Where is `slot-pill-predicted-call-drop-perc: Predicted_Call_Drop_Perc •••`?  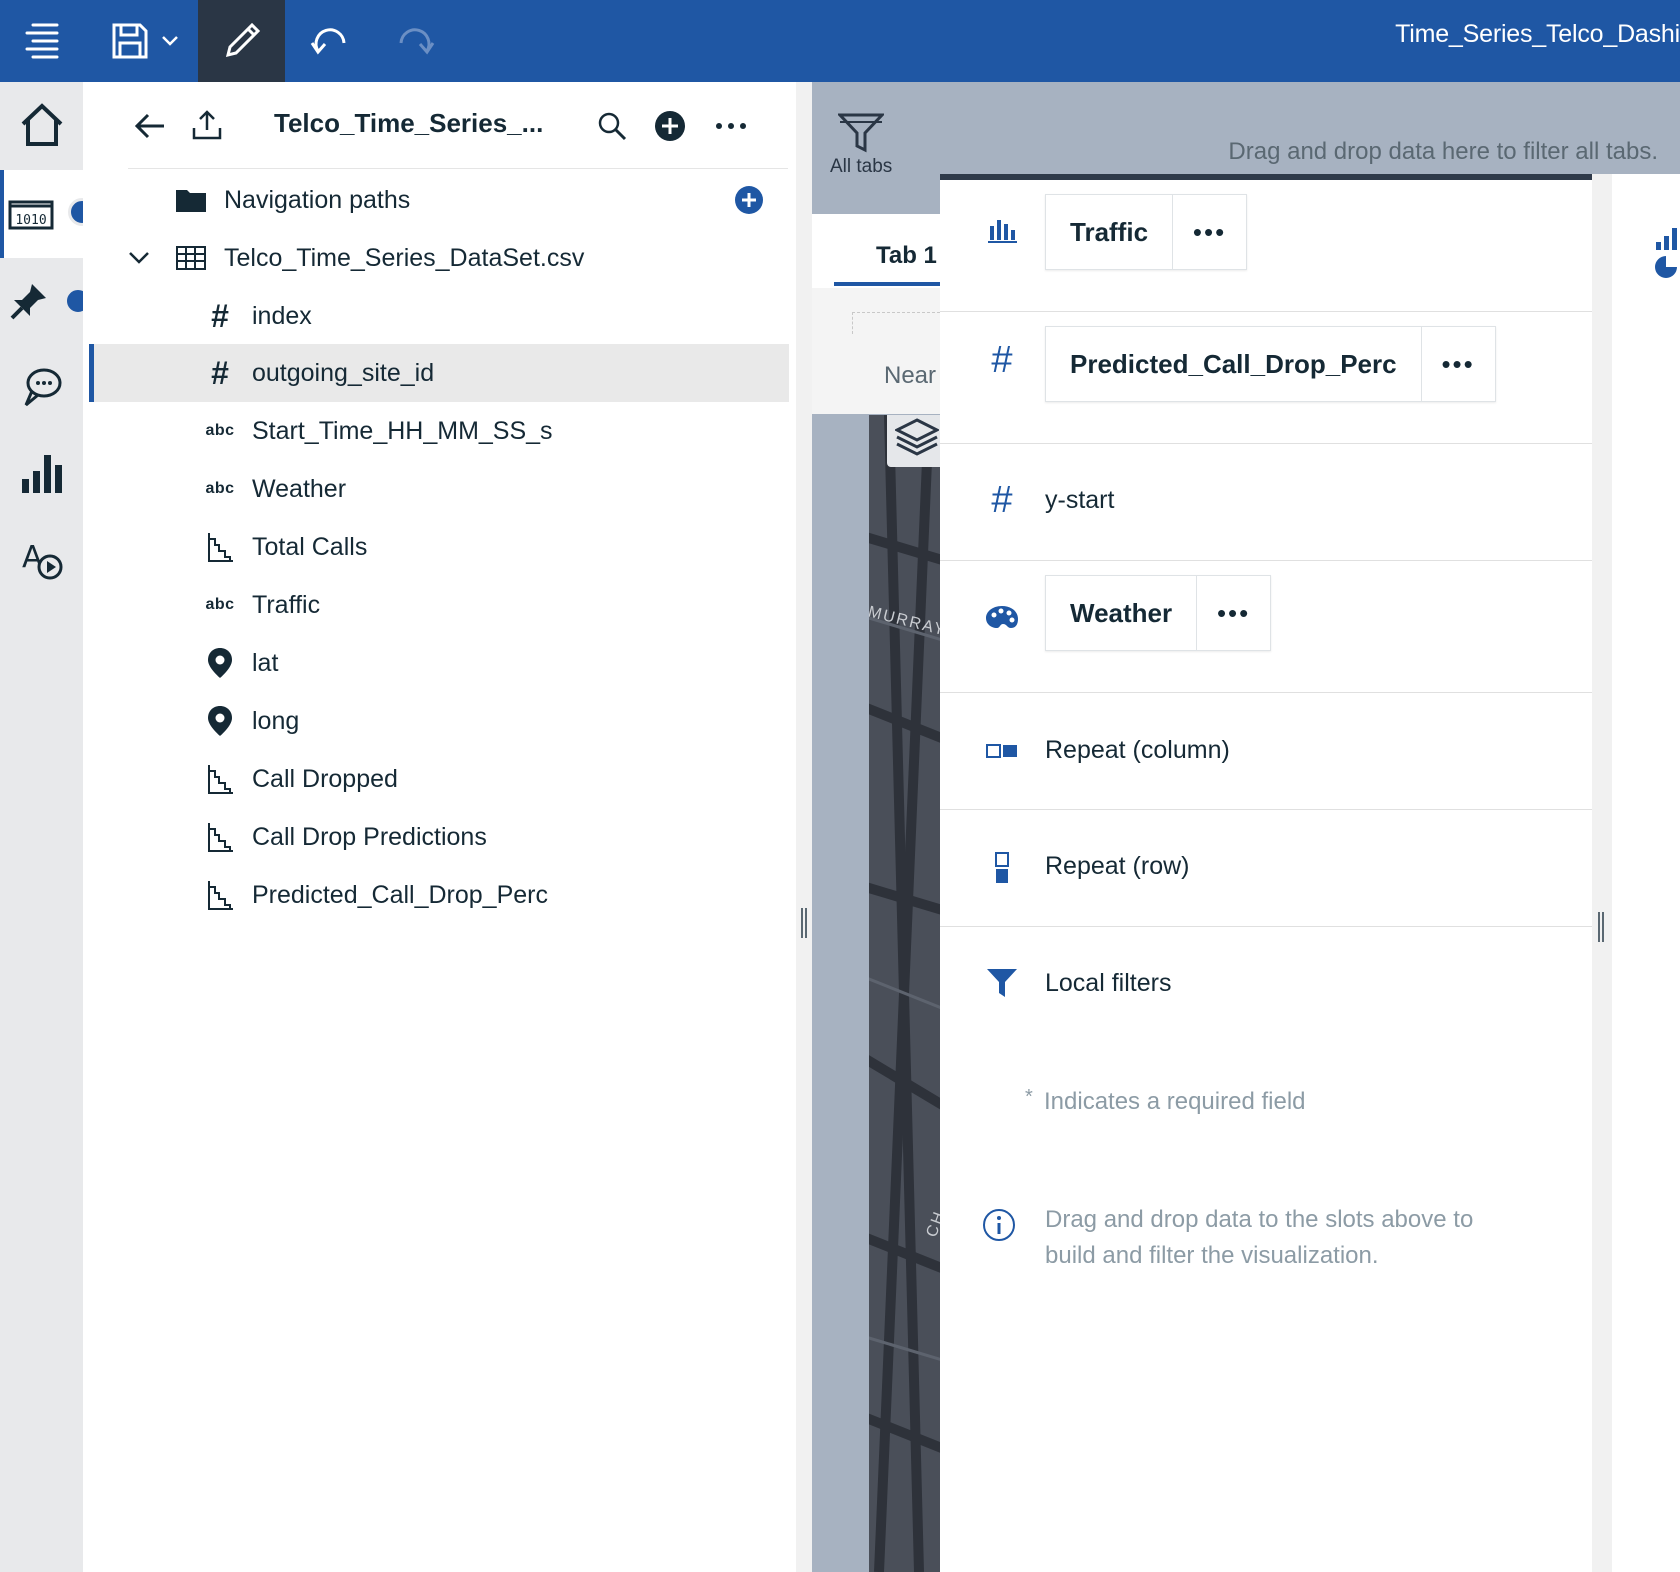 slot-pill-predicted-call-drop-perc: Predicted_Call_Drop_Perc ••• is located at coordinates (1270, 364).